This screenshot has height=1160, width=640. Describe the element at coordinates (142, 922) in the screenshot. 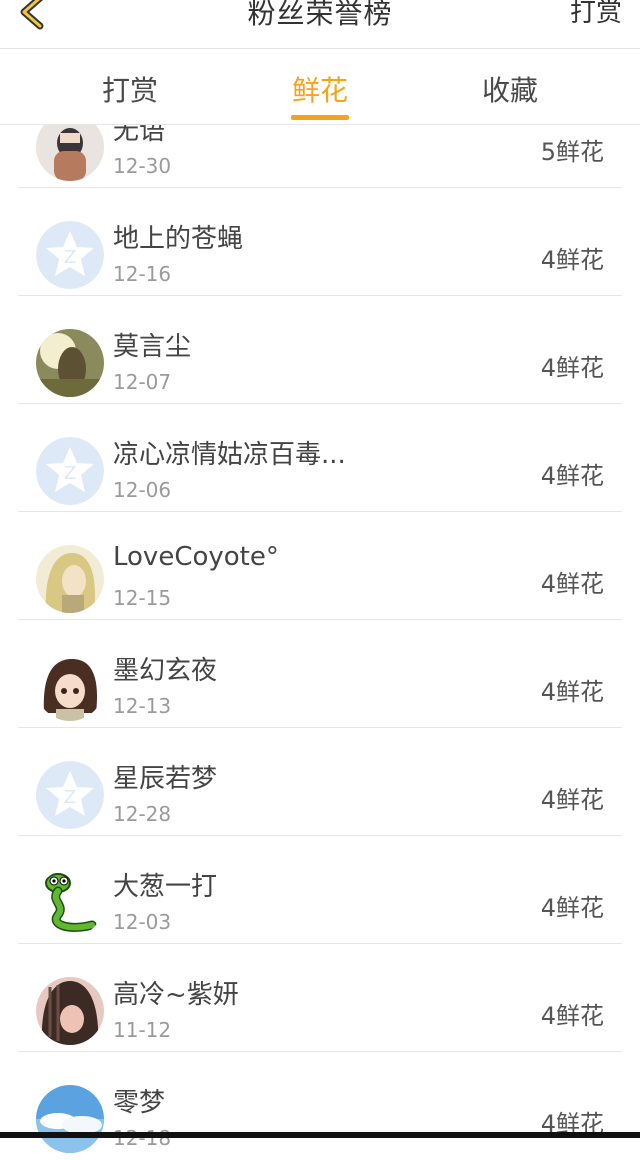

I see `date: 12-03` at that location.